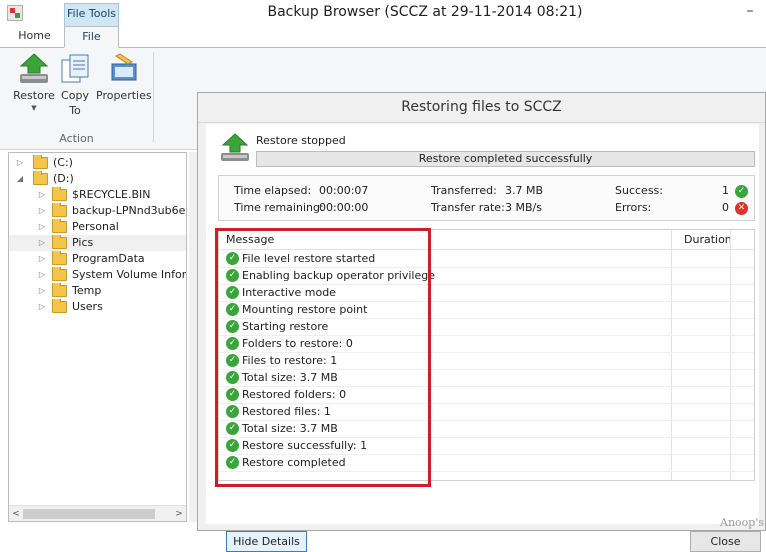 This screenshot has width=766, height=552. I want to click on scroll-right-icon: >, so click(179, 513).